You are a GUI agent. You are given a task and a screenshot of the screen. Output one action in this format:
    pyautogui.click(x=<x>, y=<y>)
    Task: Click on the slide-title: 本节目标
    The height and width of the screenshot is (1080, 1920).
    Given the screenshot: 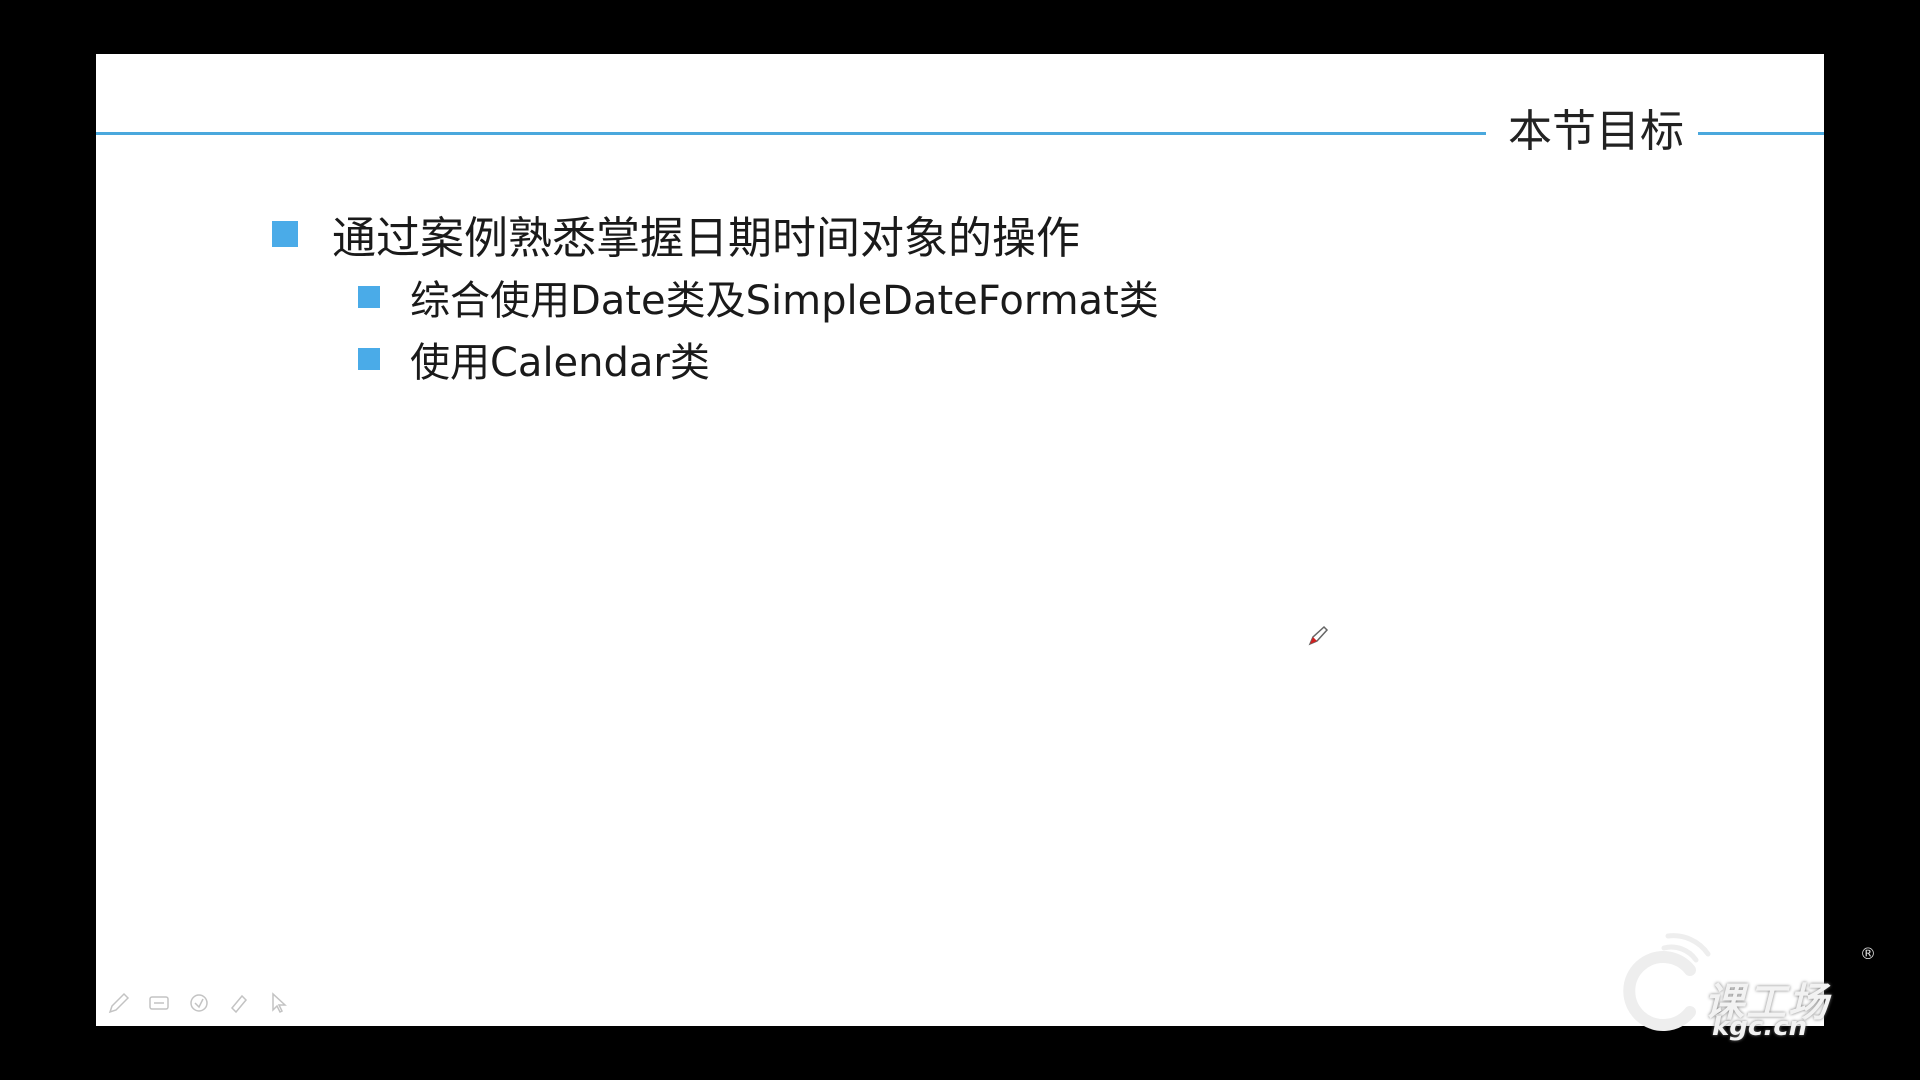 What is the action you would take?
    pyautogui.click(x=1596, y=131)
    